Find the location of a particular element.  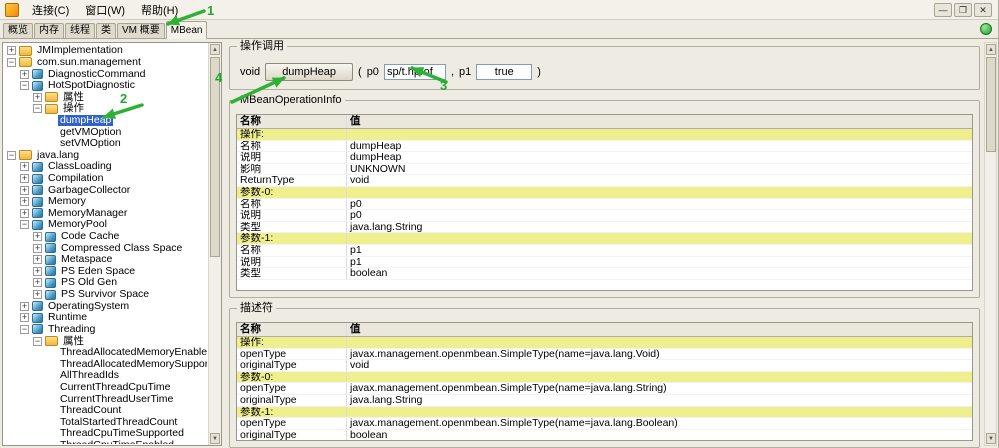

table-row: ReturnType void is located at coordinates (604, 181).